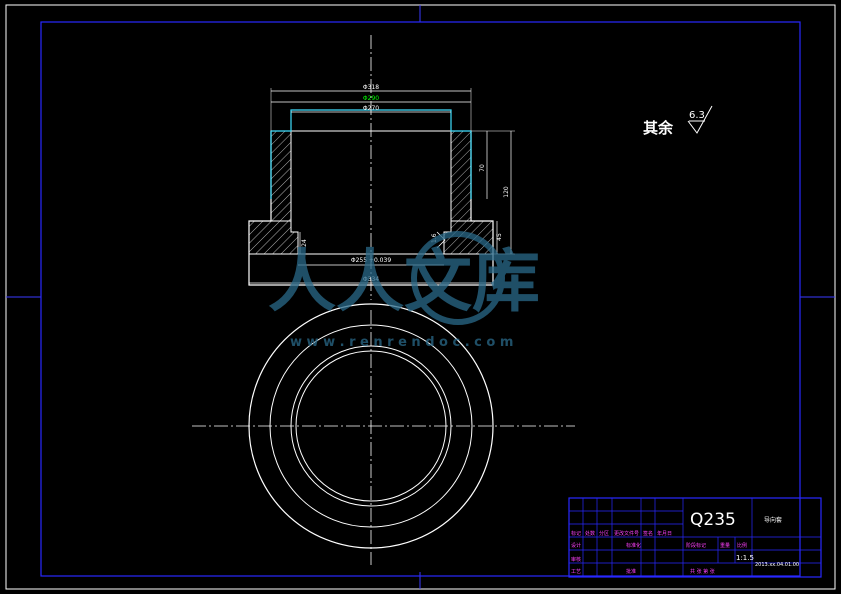  Describe the element at coordinates (713, 520) in the screenshot. I see `material-text: Q235` at that location.